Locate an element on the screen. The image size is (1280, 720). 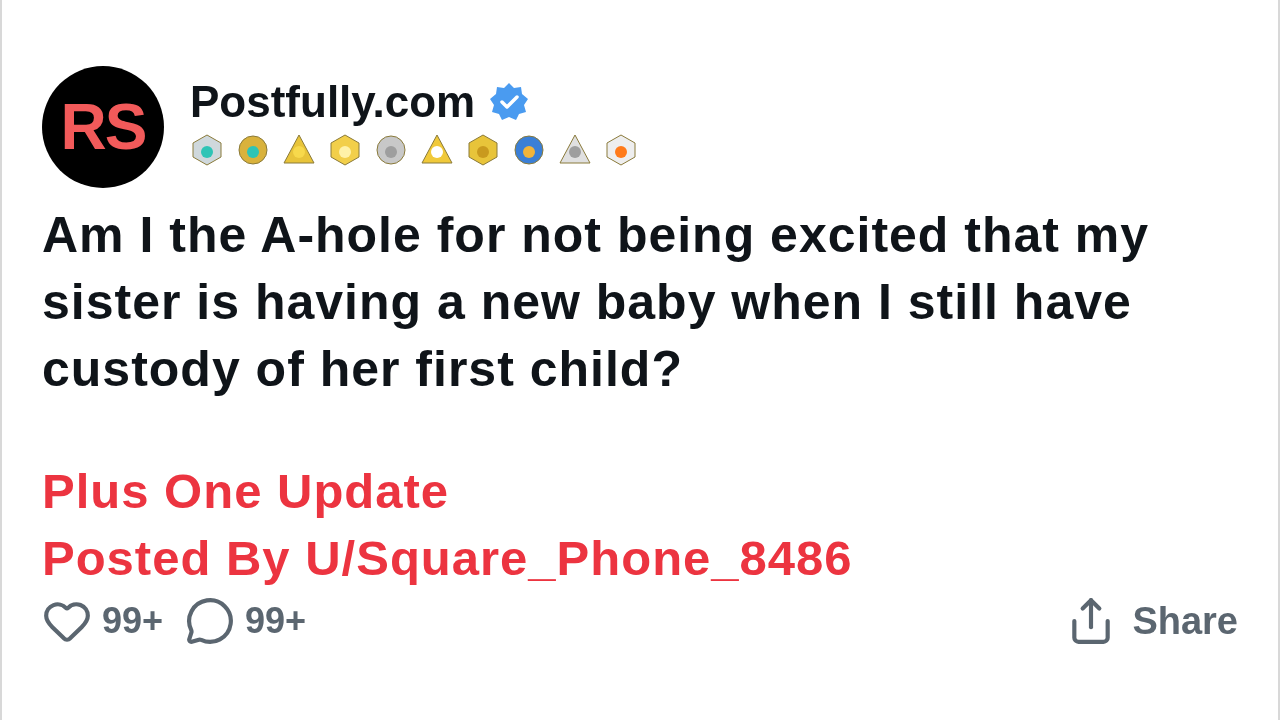
update-line: Plus One Update is located at coordinates (246, 491).